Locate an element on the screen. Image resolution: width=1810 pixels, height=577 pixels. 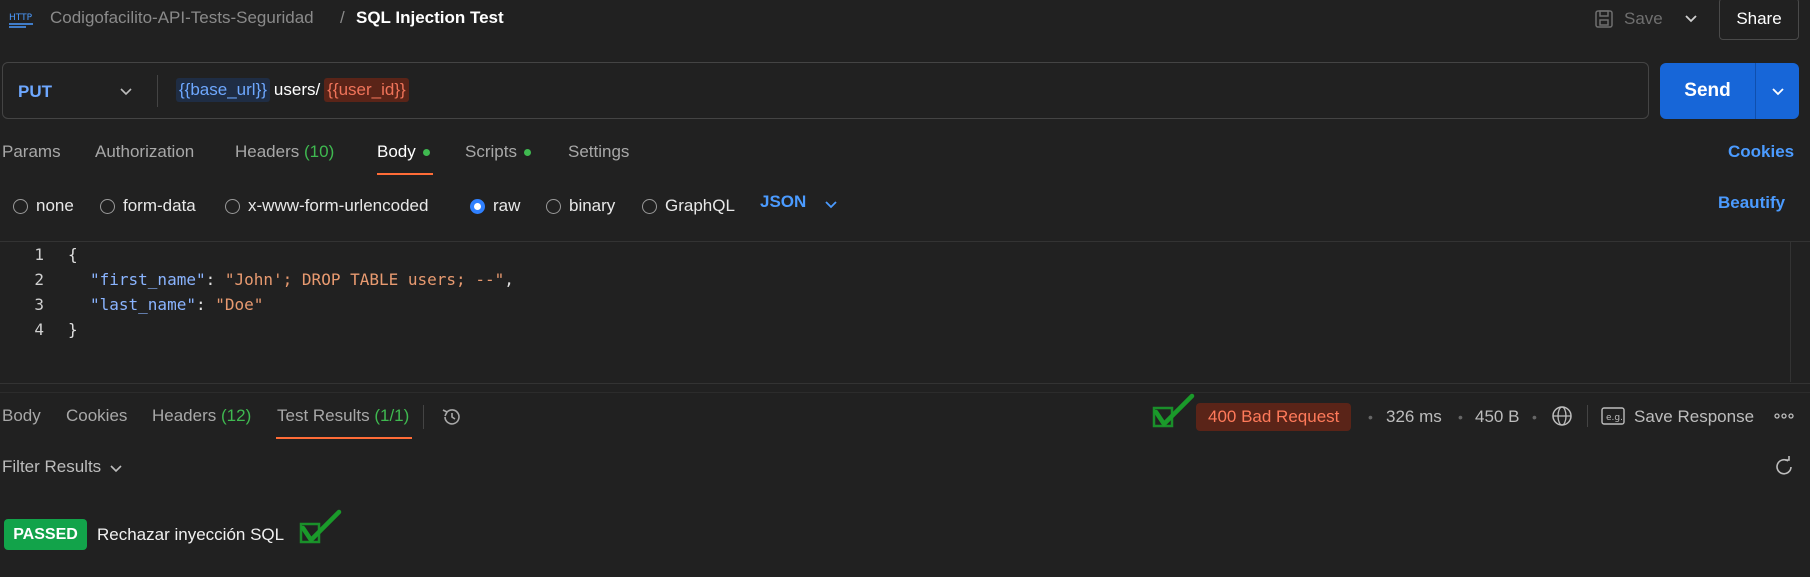
url-variable-base: {{base_url}} is located at coordinates (223, 90).